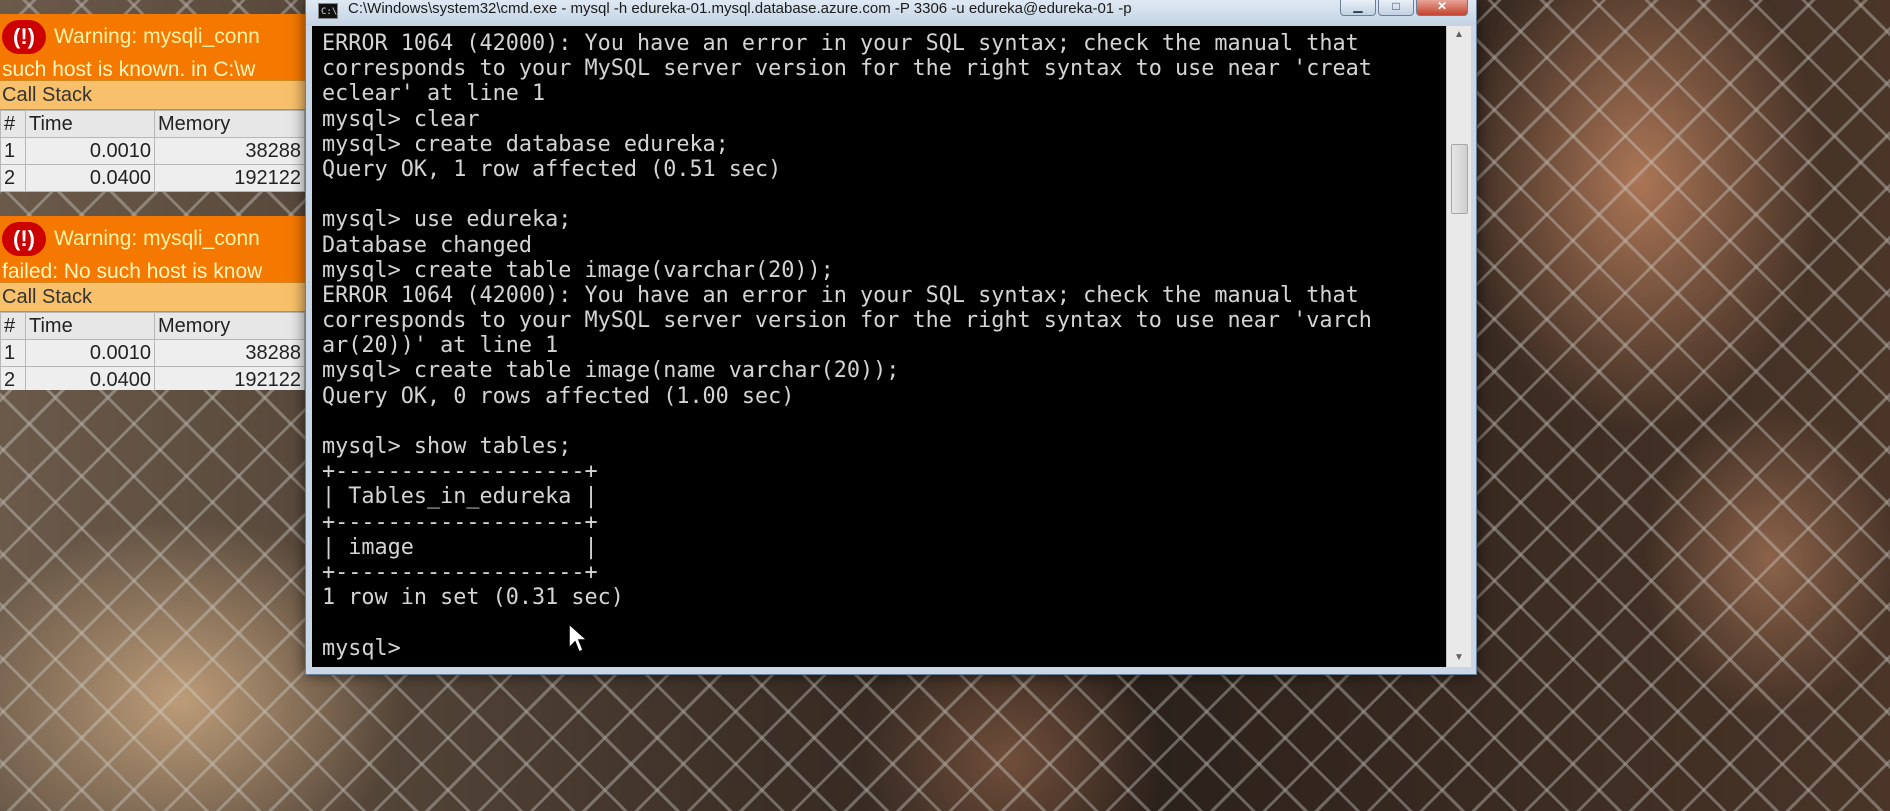 The width and height of the screenshot is (1890, 811). Describe the element at coordinates (1442, 8) in the screenshot. I see `close-button: ✕` at that location.